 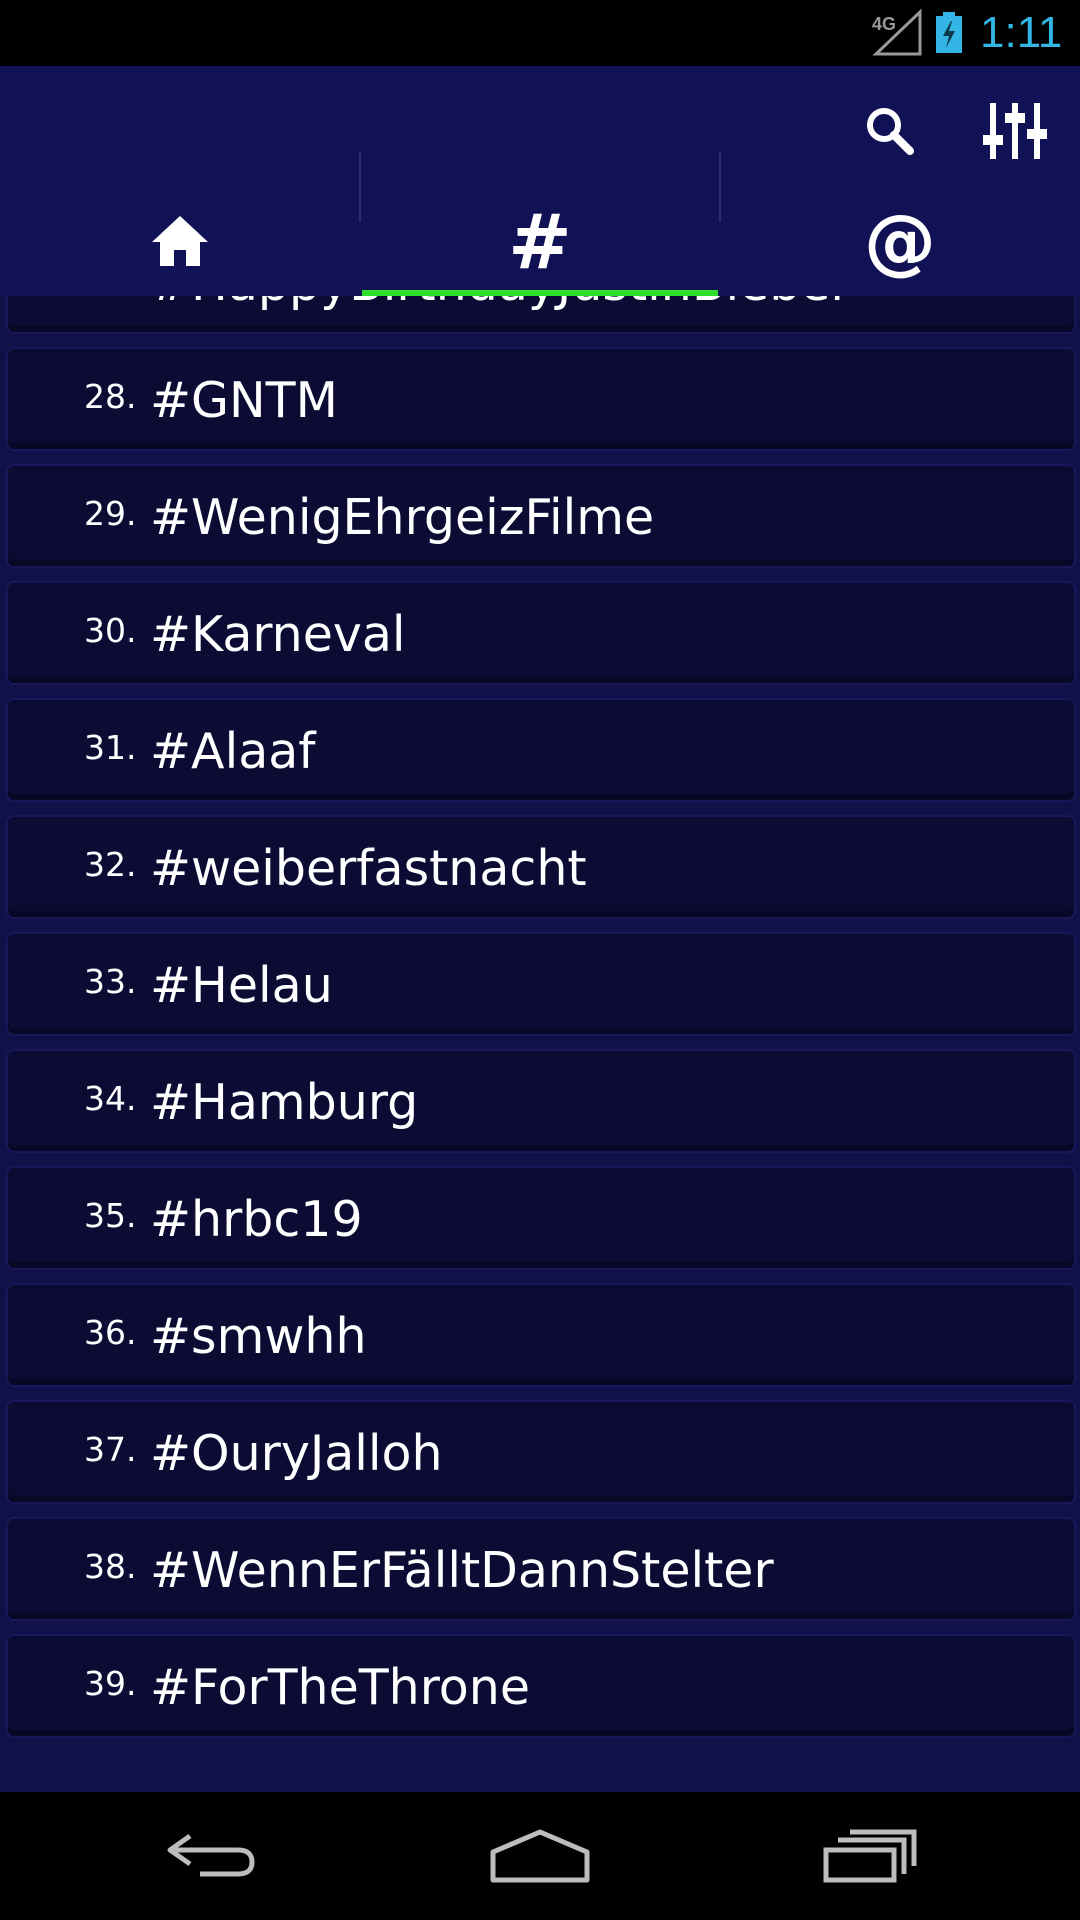 I want to click on recent-apps-icon, so click(x=870, y=1856).